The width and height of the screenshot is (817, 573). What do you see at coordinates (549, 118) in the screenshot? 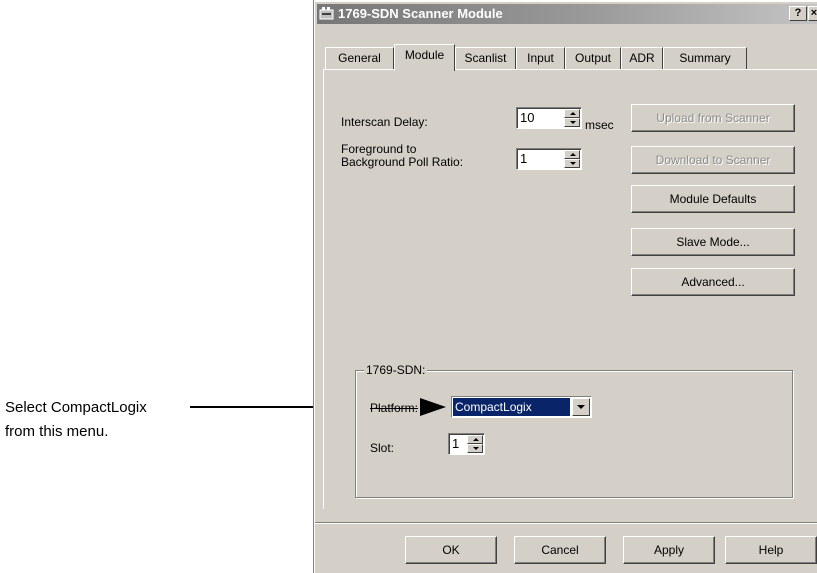
I see `interscan-delay-spinbox: 10` at bounding box center [549, 118].